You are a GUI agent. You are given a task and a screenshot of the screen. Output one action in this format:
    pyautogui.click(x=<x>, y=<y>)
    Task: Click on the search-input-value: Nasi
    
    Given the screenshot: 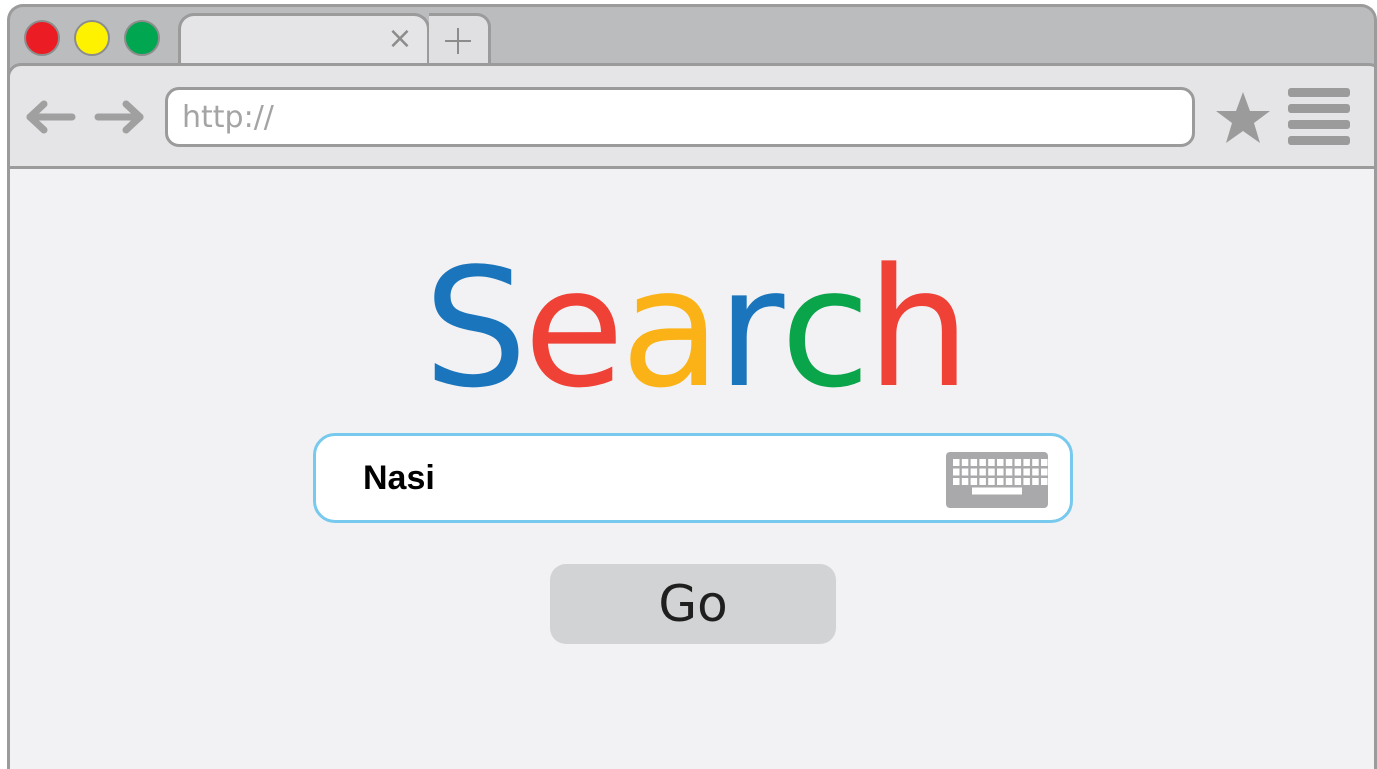 What is the action you would take?
    pyautogui.click(x=399, y=478)
    